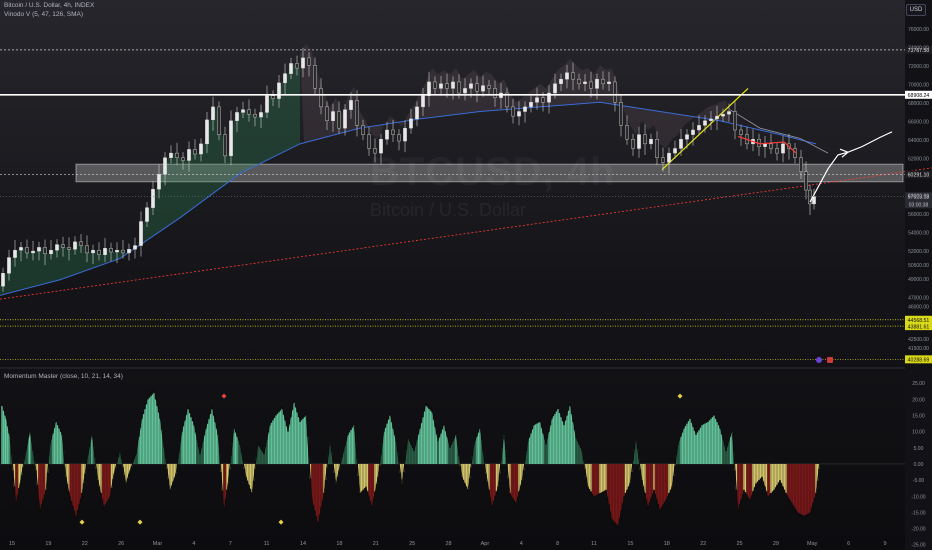 The image size is (932, 550). What do you see at coordinates (230, 544) in the screenshot?
I see `time-axis-tick: 7` at bounding box center [230, 544].